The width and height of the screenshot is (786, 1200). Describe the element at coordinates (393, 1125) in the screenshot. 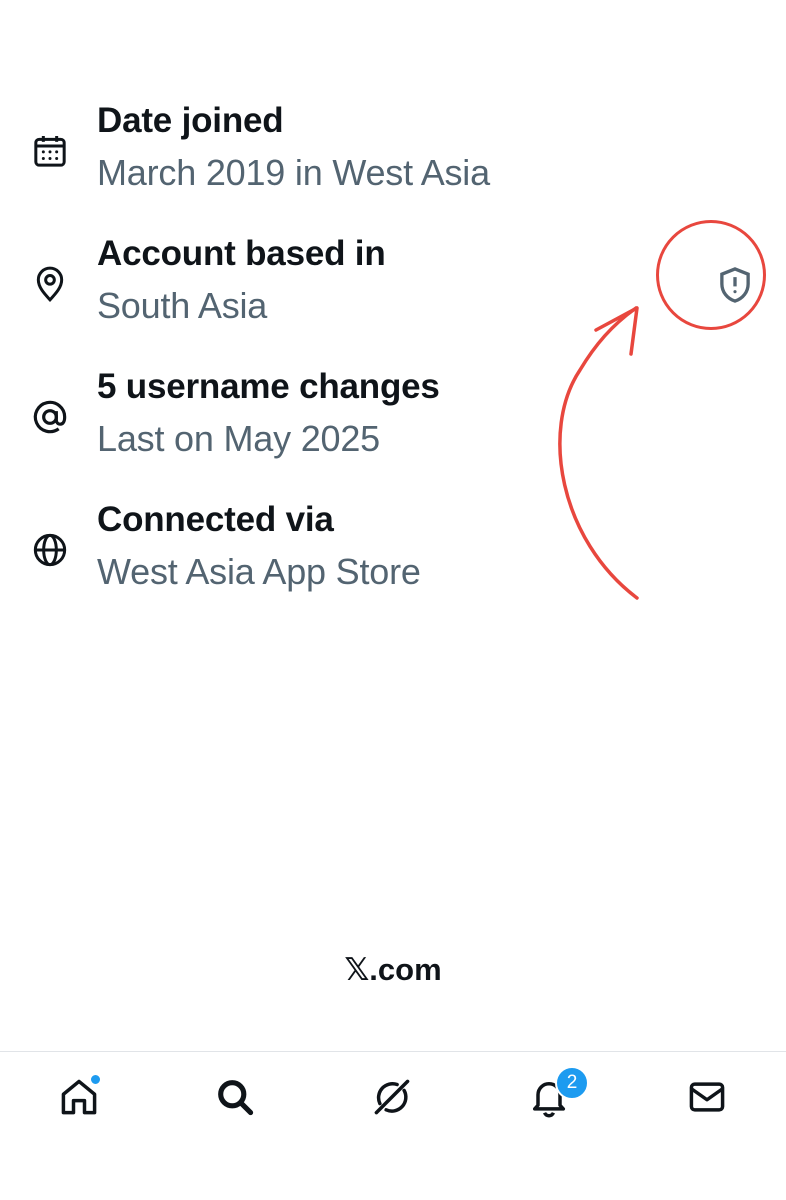

I see `bottom-tab-bar: 2` at that location.